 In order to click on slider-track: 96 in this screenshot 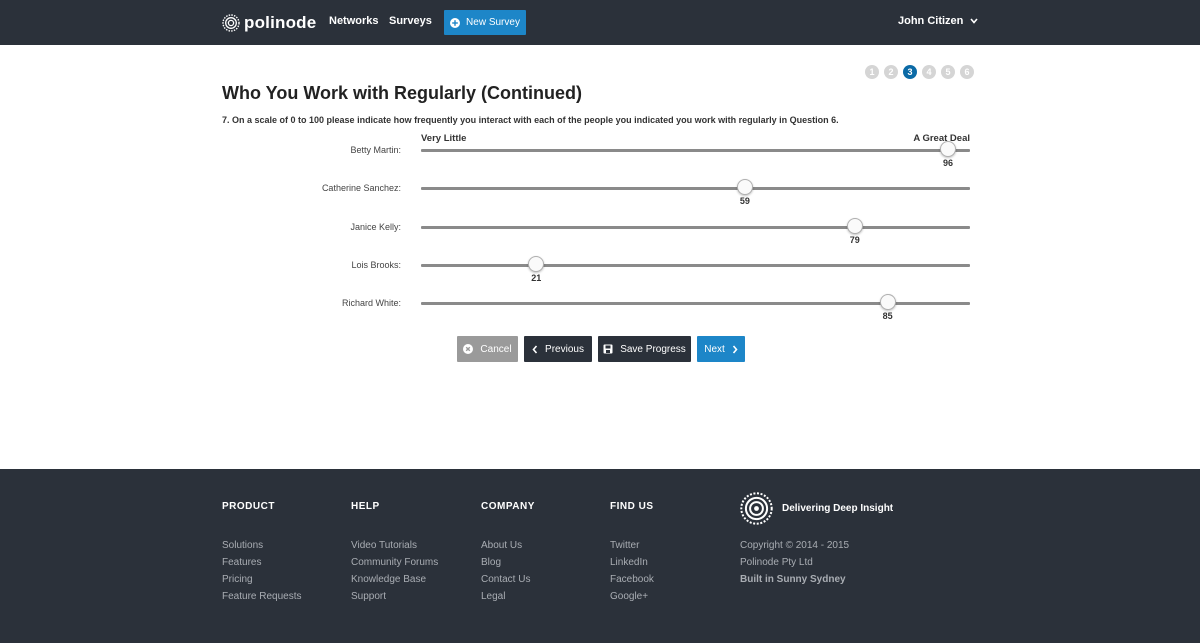, I will do `click(695, 154)`.